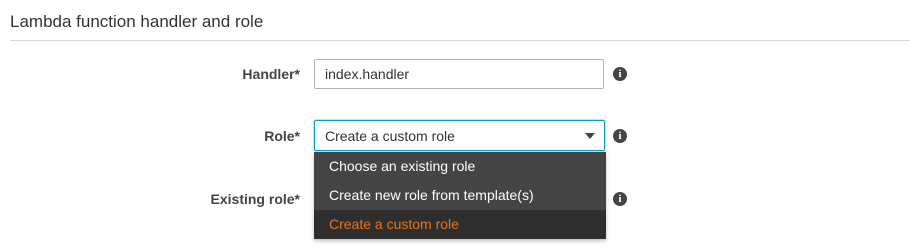 This screenshot has width=922, height=250. What do you see at coordinates (460, 40) in the screenshot?
I see `section-divider` at bounding box center [460, 40].